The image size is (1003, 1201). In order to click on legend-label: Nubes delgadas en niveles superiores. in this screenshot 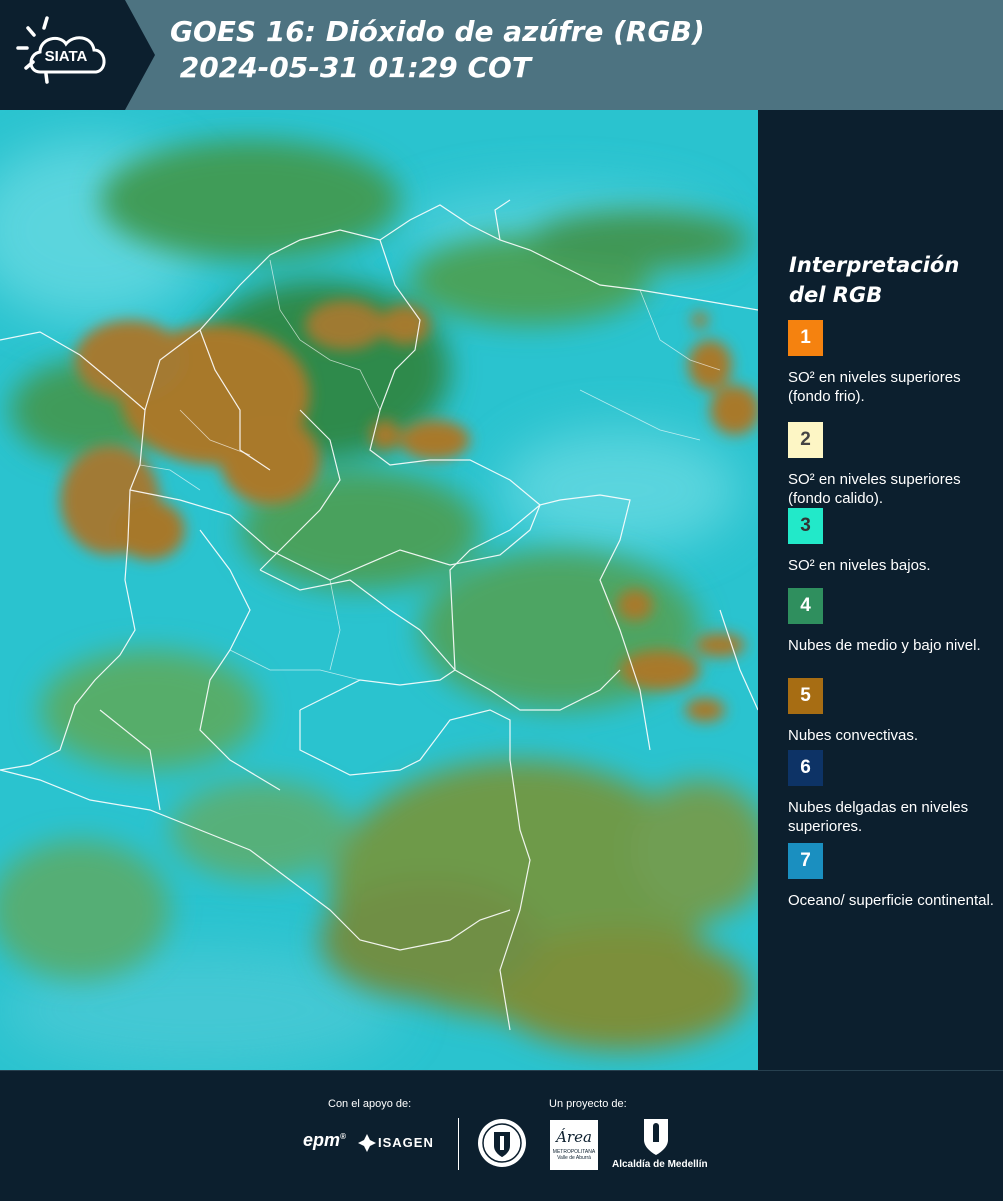, I will do `click(878, 817)`.